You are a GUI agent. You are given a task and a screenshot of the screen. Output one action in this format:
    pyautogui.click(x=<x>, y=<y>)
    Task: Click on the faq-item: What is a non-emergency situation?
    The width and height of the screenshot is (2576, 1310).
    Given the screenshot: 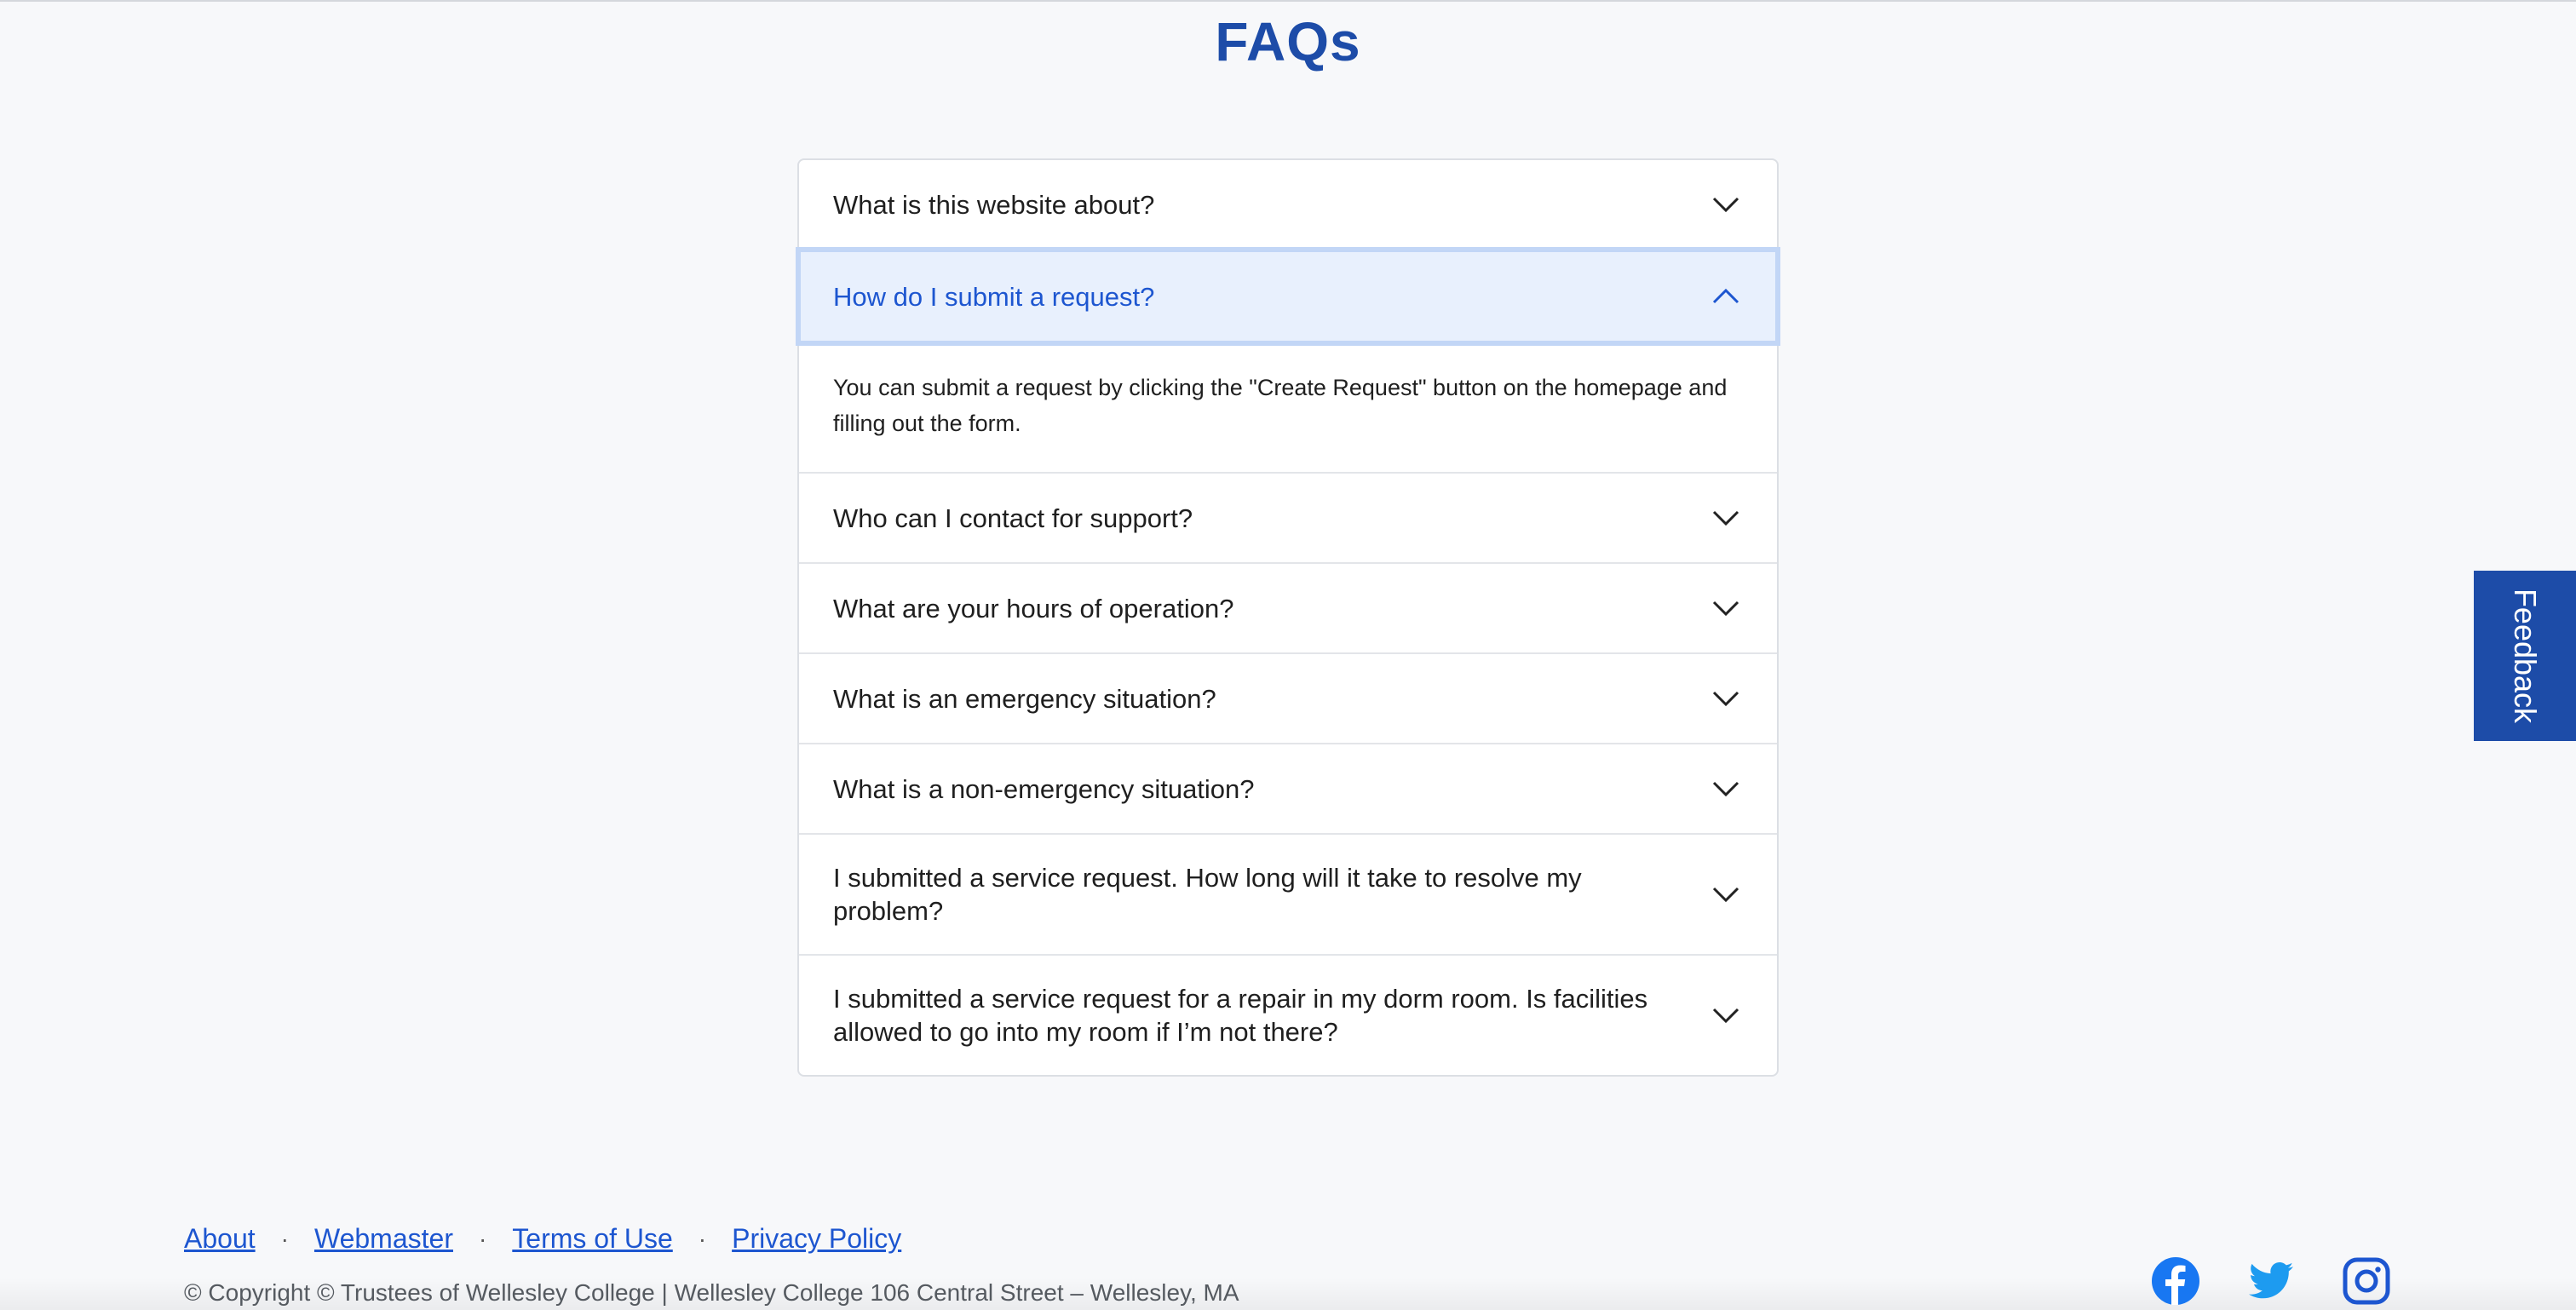 What is the action you would take?
    pyautogui.click(x=1288, y=788)
    